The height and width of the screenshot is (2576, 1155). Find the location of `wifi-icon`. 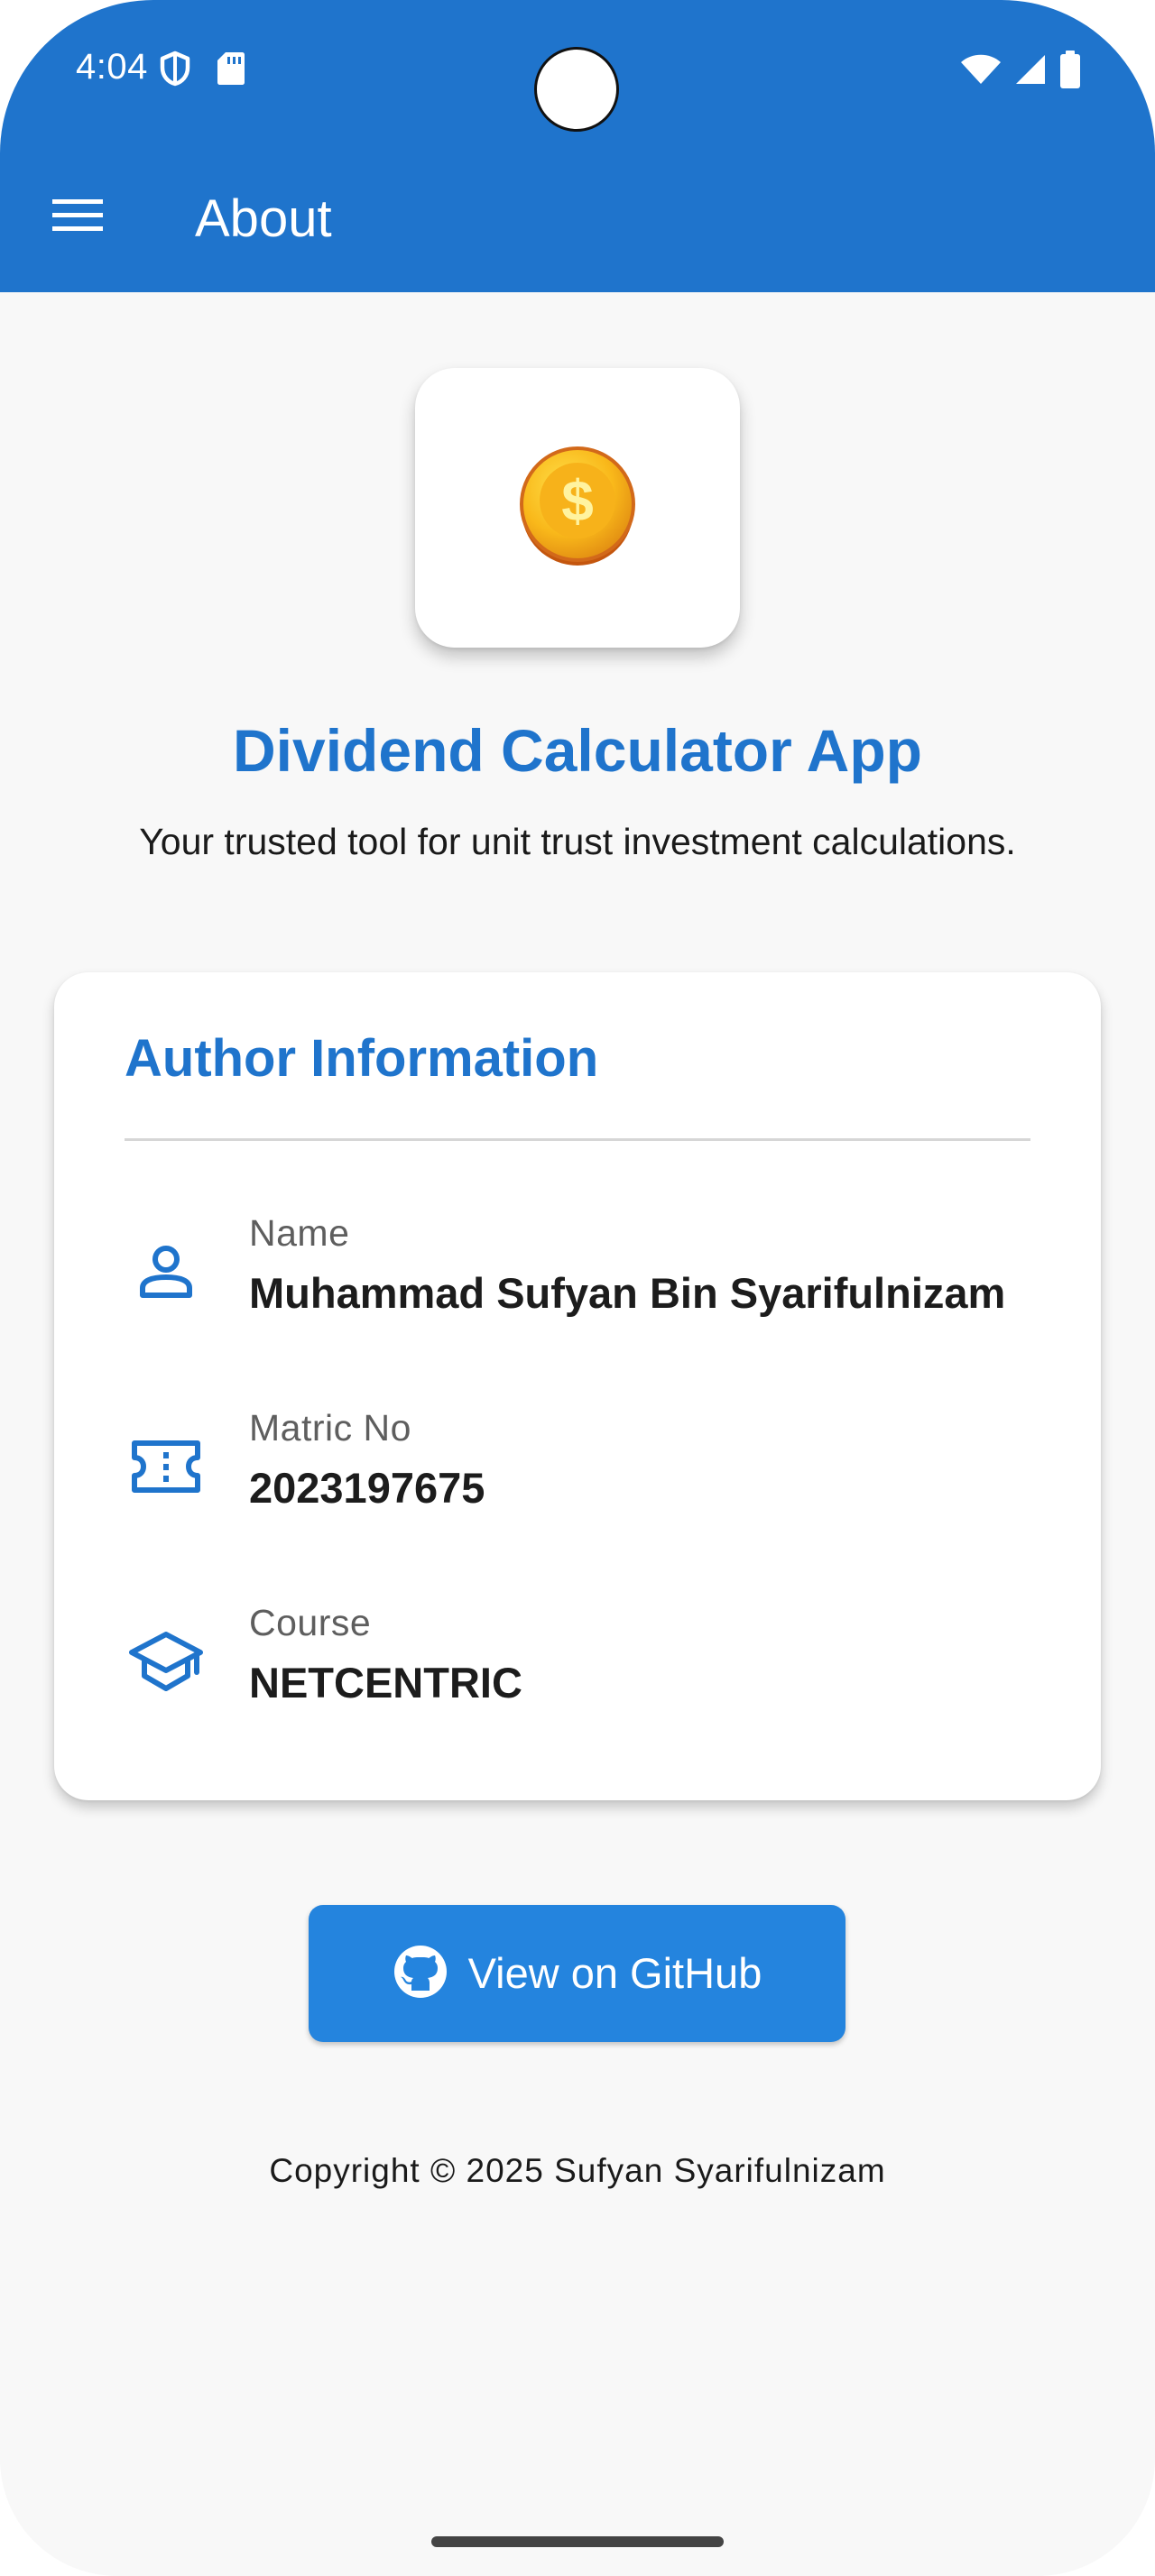

wifi-icon is located at coordinates (981, 71).